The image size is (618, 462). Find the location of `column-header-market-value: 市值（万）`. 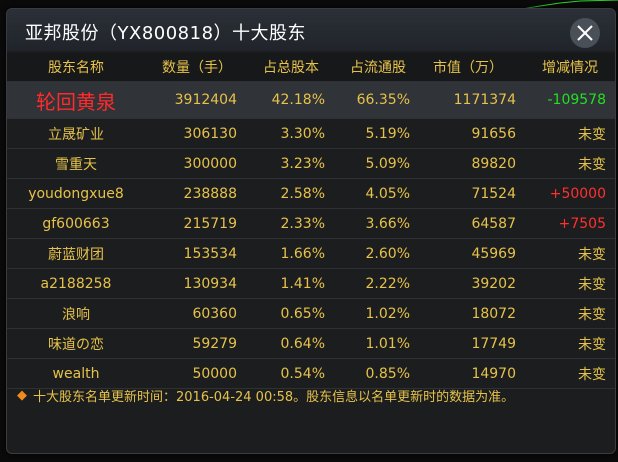

column-header-market-value: 市值（万） is located at coordinates (468, 67).